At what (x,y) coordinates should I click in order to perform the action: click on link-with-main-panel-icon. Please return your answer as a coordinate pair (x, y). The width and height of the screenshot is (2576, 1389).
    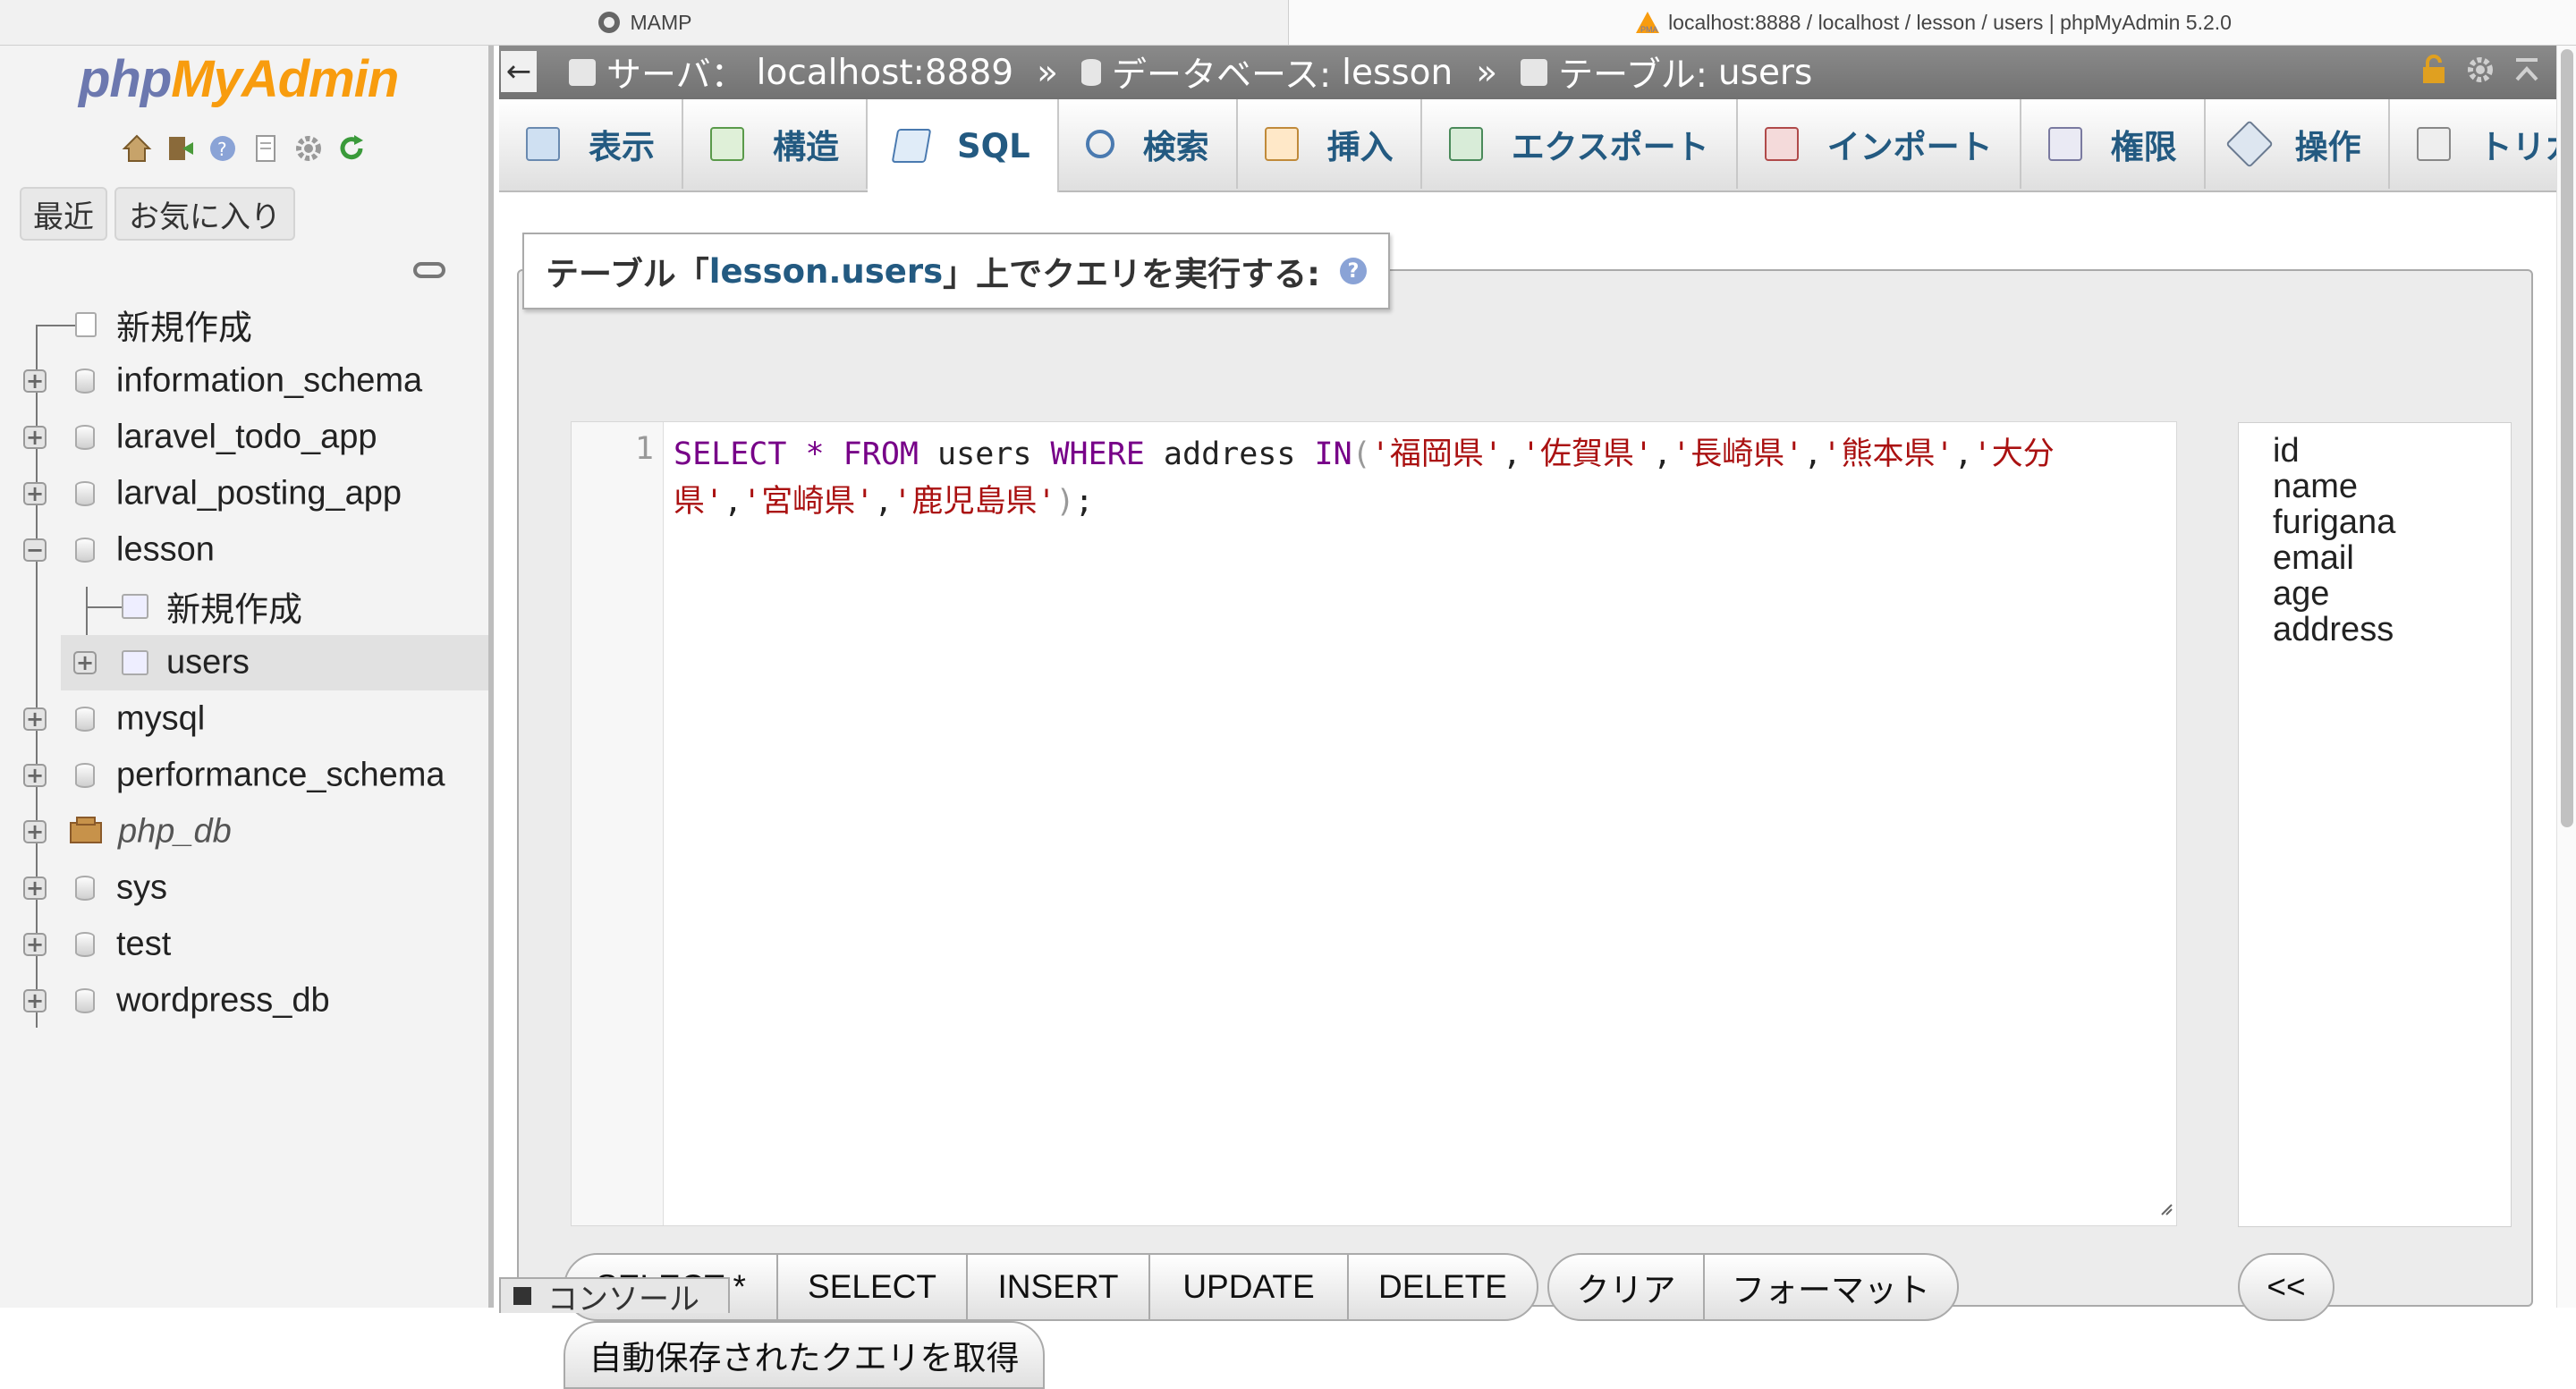
    Looking at the image, I should click on (429, 270).